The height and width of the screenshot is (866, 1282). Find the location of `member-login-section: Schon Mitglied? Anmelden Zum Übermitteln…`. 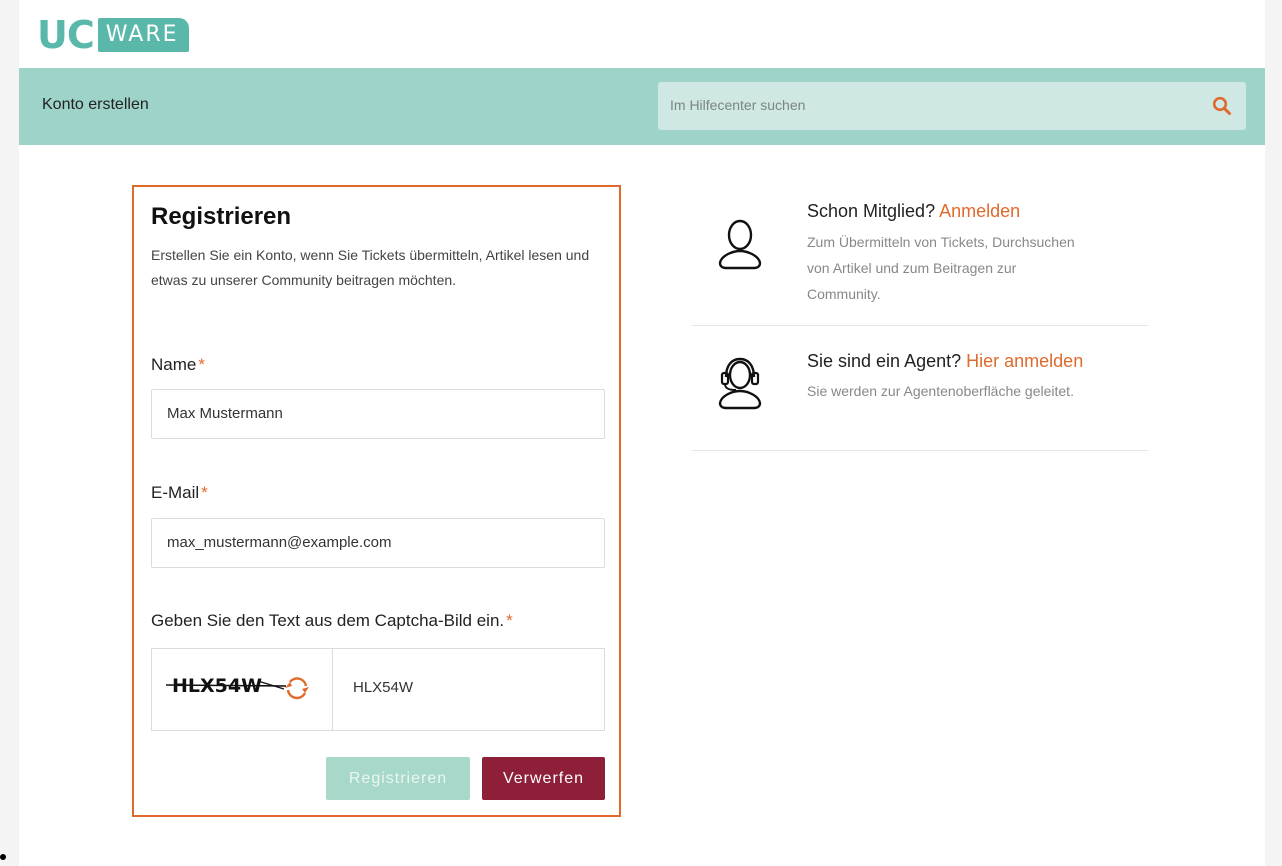

member-login-section: Schon Mitglied? Anmelden Zum Übermitteln… is located at coordinates (920, 255).